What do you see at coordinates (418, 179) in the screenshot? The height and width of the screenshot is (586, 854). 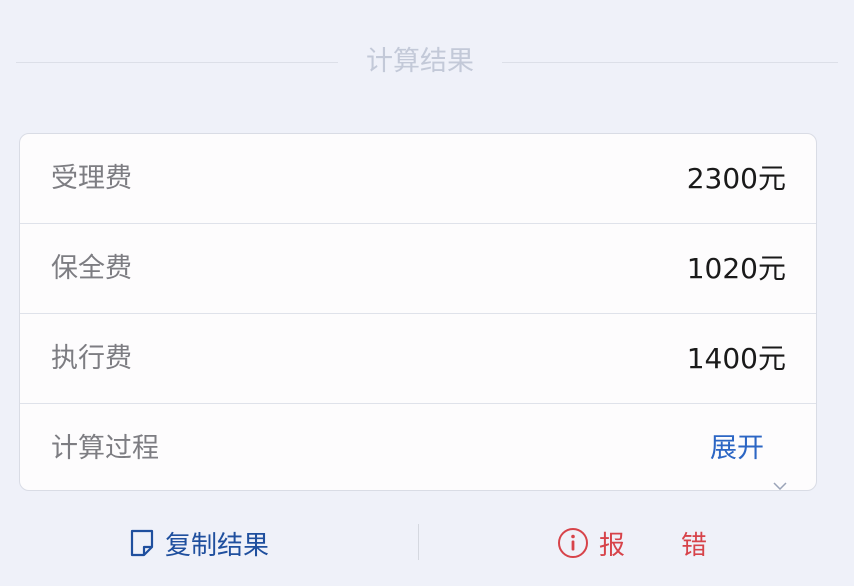 I see `fee-row-acceptance: 受理费 2300元` at bounding box center [418, 179].